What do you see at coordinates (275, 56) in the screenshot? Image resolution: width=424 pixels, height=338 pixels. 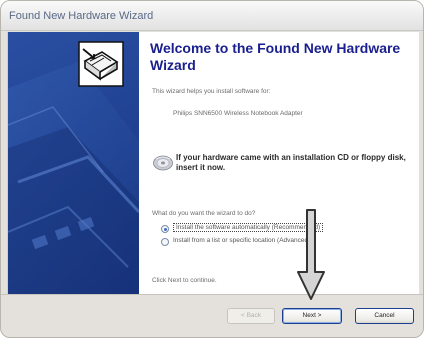 I see `wizard-heading: Welcome to the Found New Hardware Wizard` at bounding box center [275, 56].